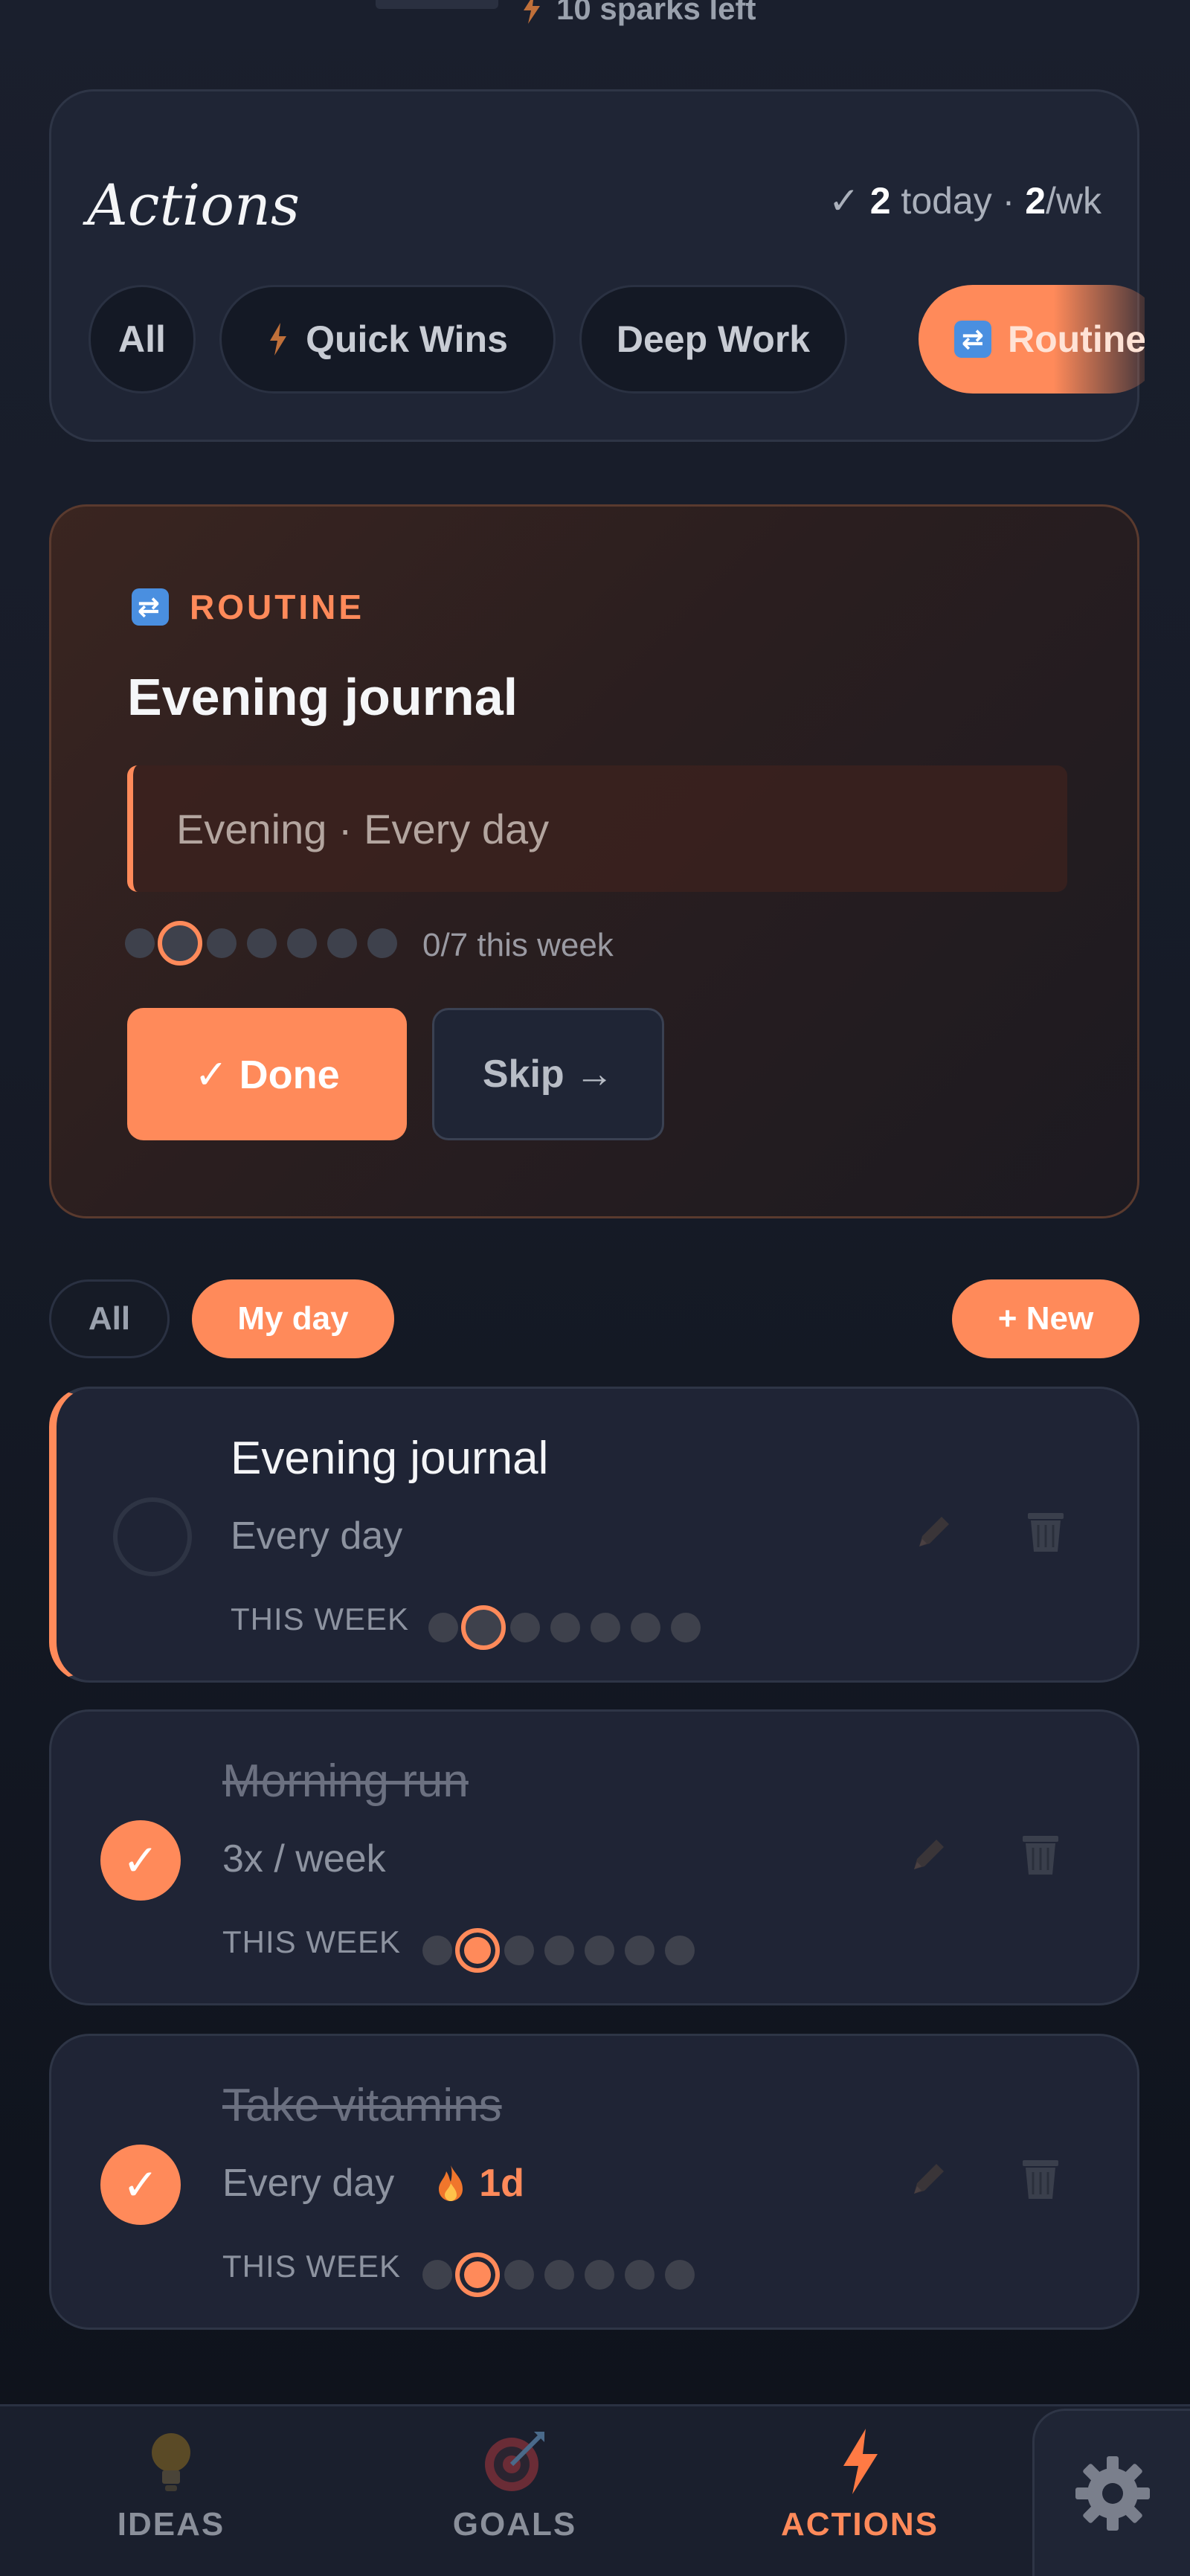 This screenshot has height=2576, width=1190. I want to click on habit-frequency: Every day 1d, so click(373, 2183).